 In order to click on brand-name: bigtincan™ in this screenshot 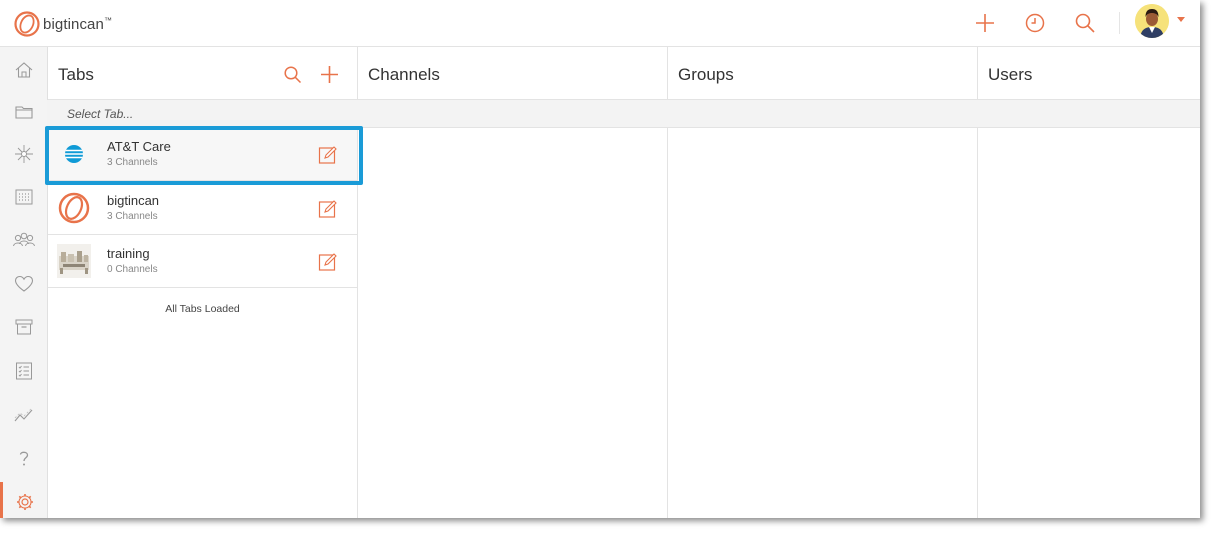, I will do `click(78, 24)`.